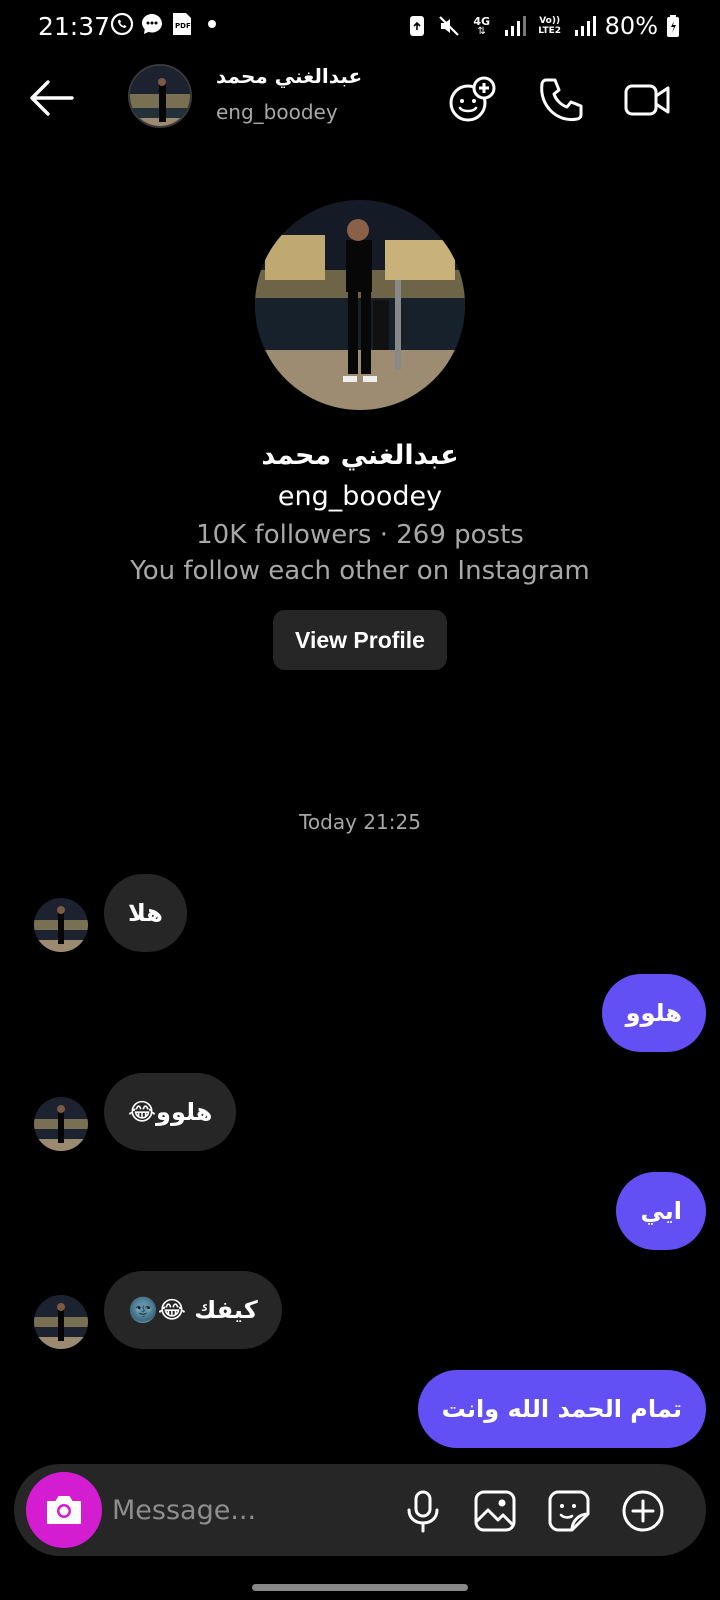  I want to click on system-status-icons: 4G ⇅ Vo)) LTE2 80%, so click(542, 26).